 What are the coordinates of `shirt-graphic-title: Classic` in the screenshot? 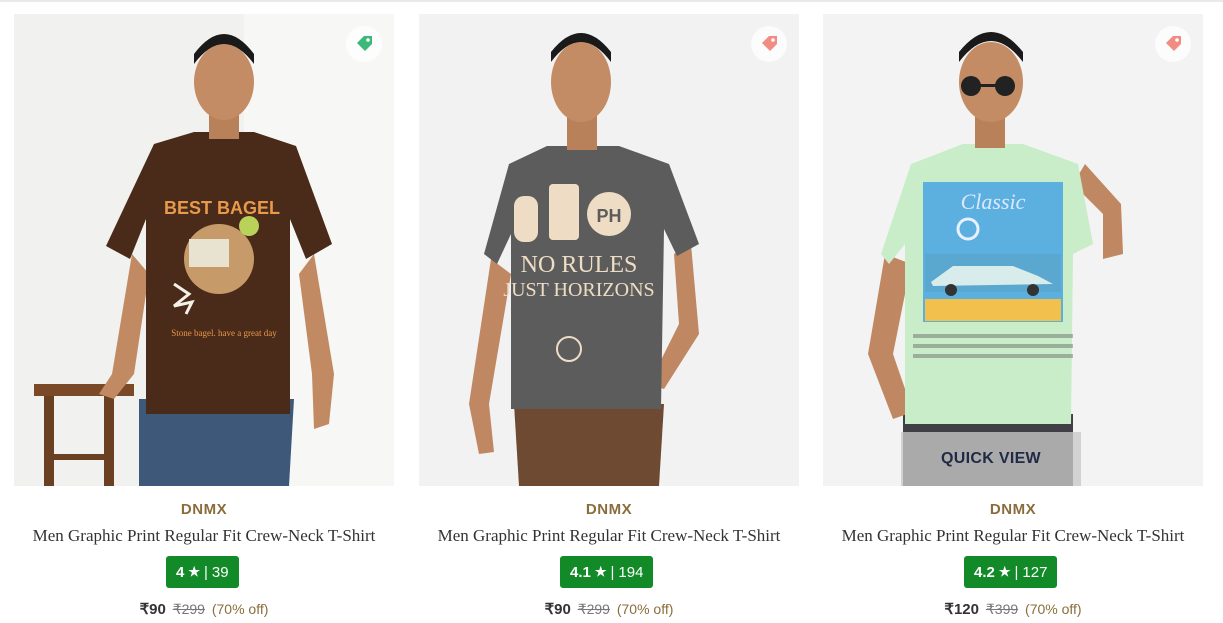 It's located at (993, 201).